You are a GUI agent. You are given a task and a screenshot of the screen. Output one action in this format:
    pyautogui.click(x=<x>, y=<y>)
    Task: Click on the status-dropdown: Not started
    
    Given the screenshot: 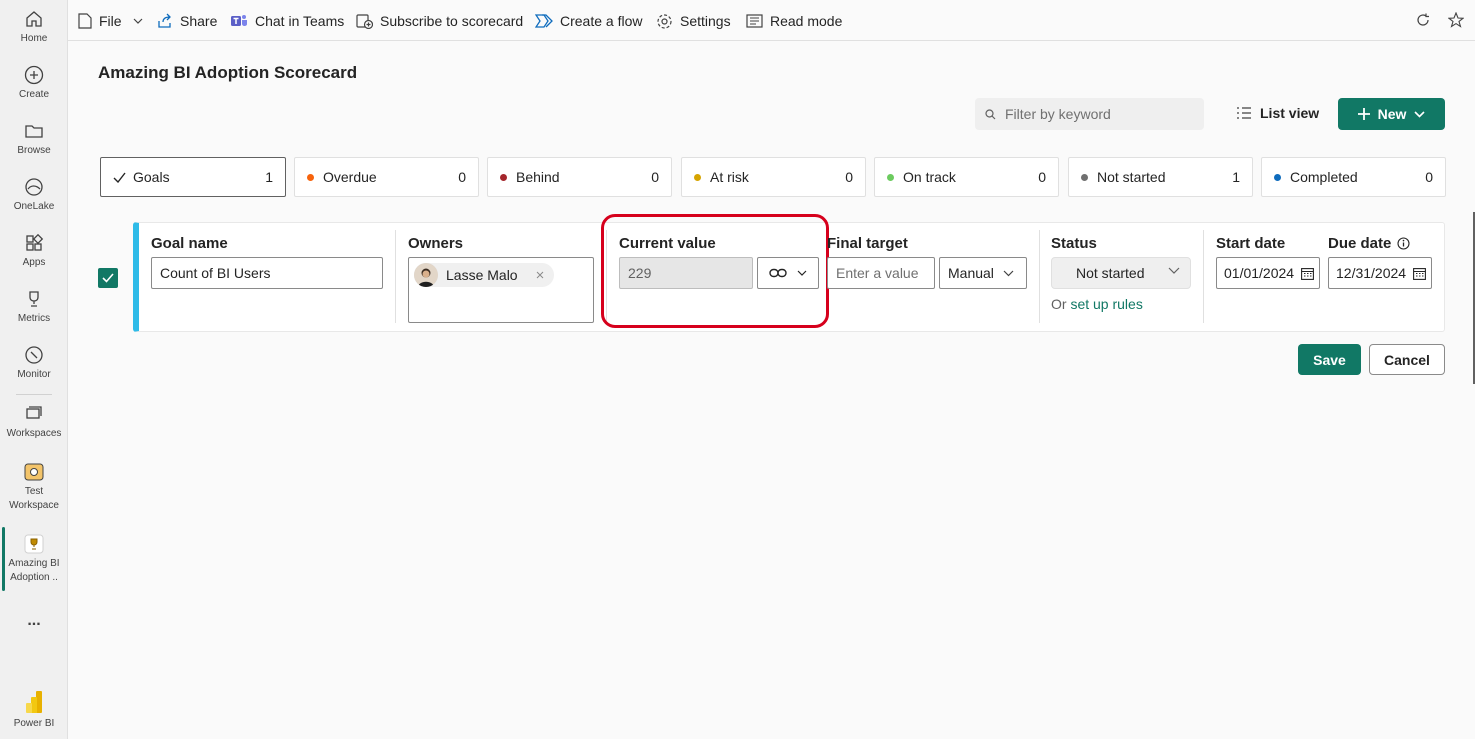 What is the action you would take?
    pyautogui.click(x=1121, y=273)
    